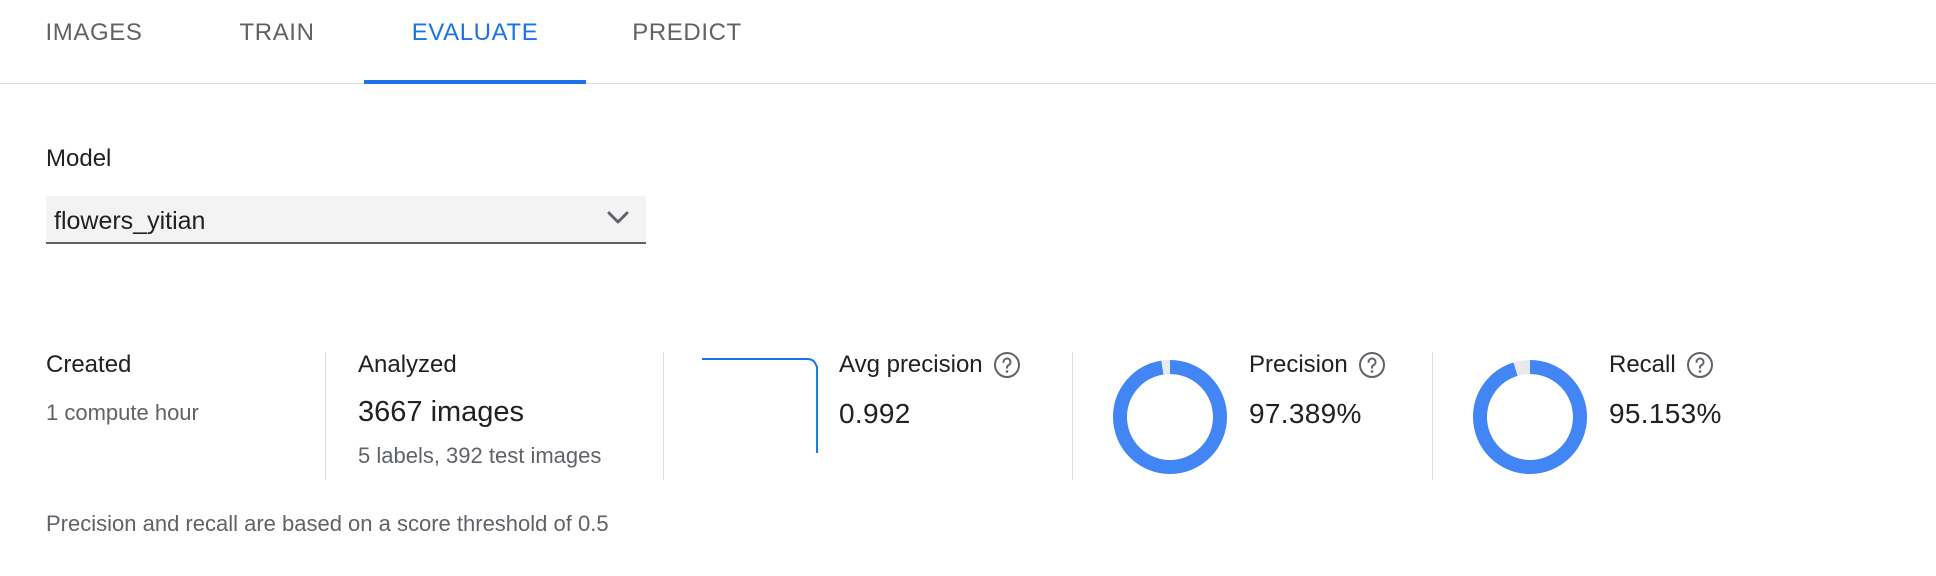 The image size is (1936, 576). Describe the element at coordinates (475, 32) in the screenshot. I see `tab-evaluate-label: EVALUATE` at that location.